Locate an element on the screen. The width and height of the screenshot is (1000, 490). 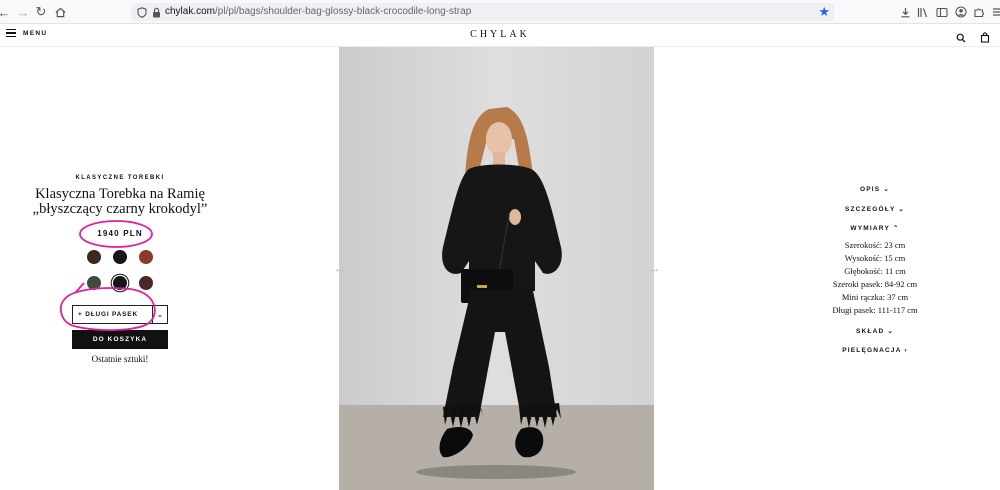
dimension-item: Wysokość: 15 cm is located at coordinates (875, 258).